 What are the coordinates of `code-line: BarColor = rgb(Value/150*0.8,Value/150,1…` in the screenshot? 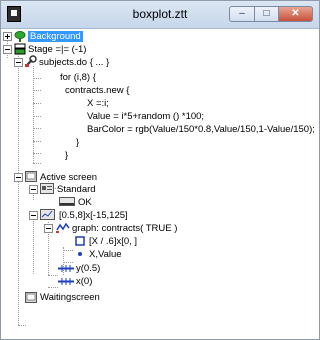 It's located at (201, 129).